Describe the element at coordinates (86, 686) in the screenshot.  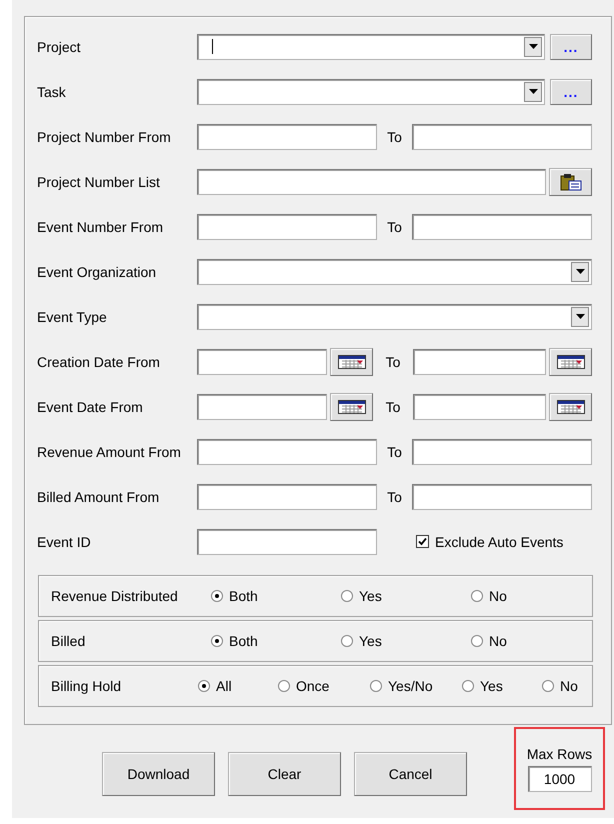
I see `group-label: Billing Hold` at that location.